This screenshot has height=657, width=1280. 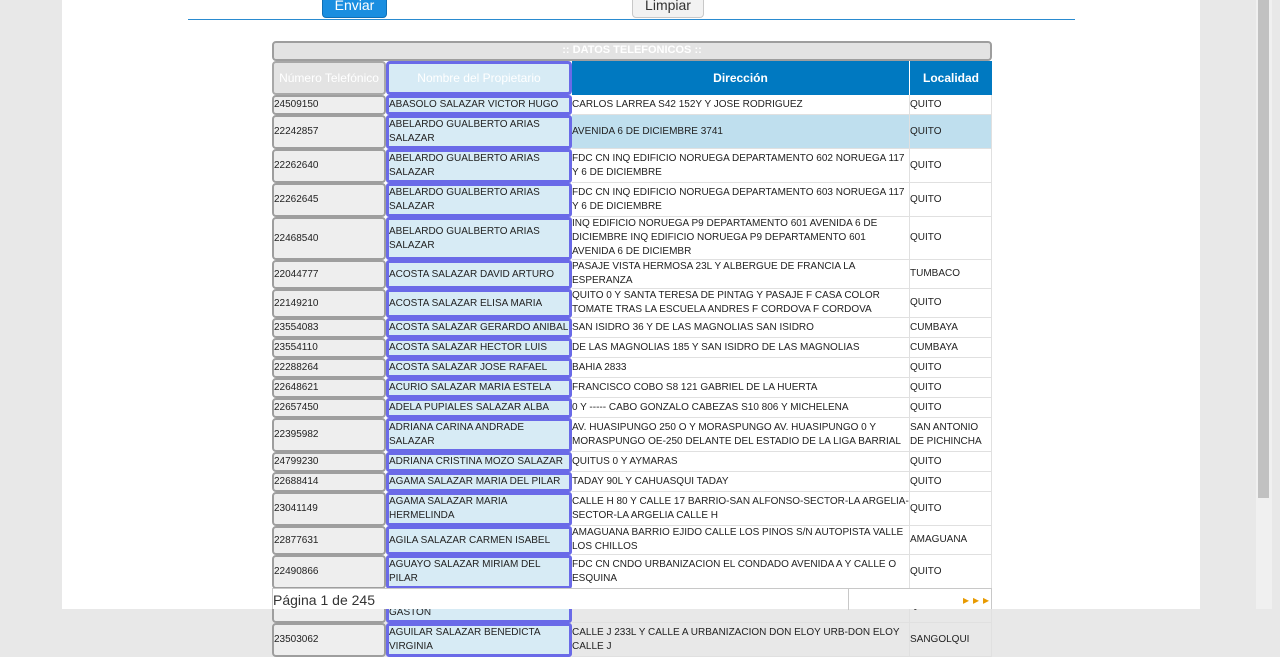 What do you see at coordinates (329, 640) in the screenshot?
I see `phone-cell: 23503062` at bounding box center [329, 640].